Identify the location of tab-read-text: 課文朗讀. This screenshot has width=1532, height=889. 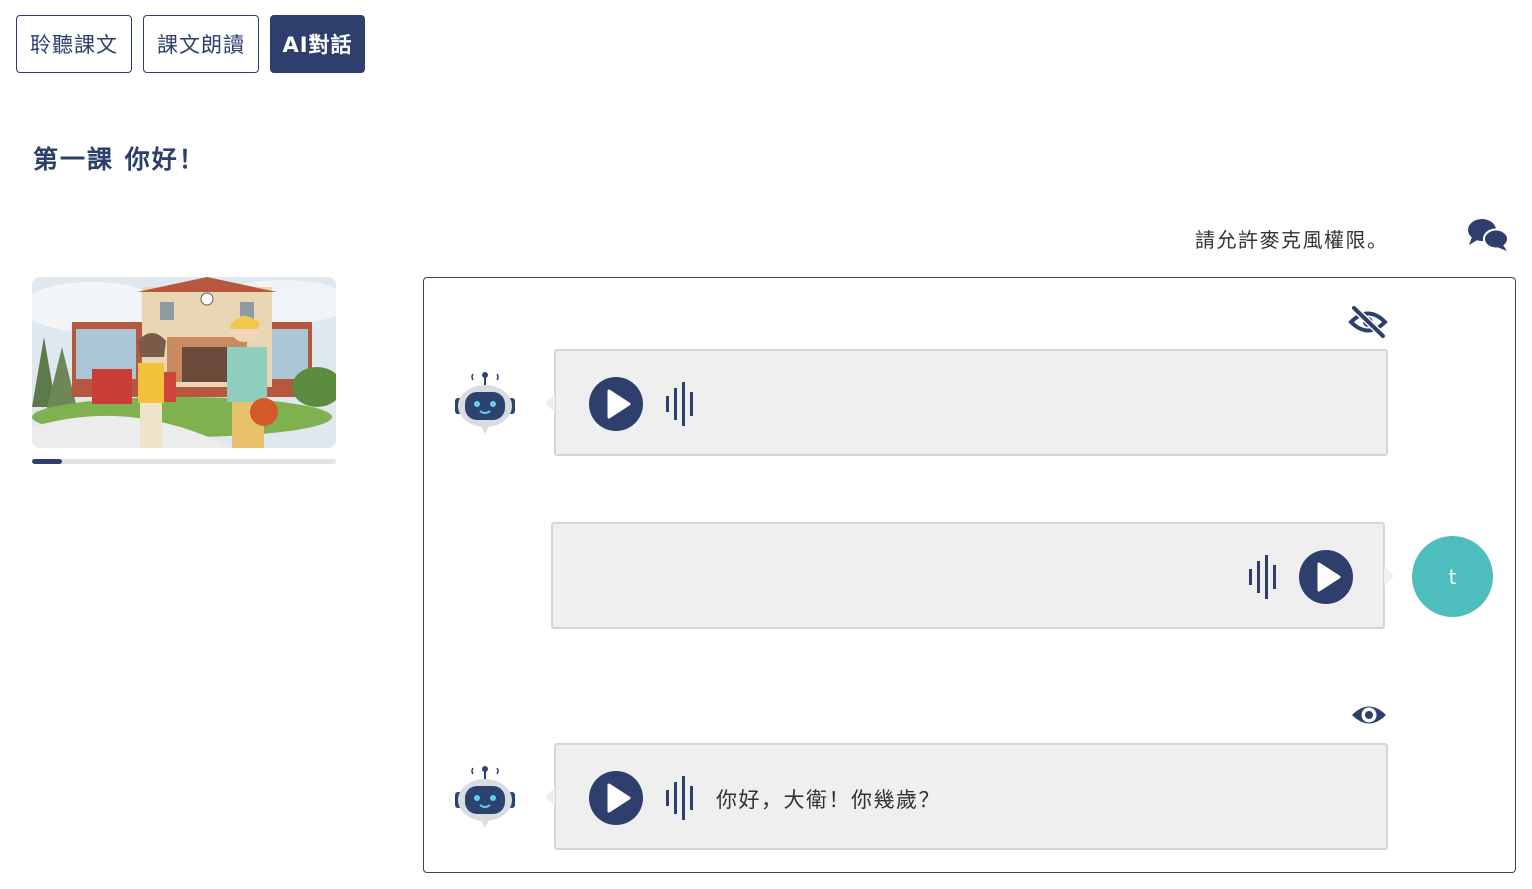
(201, 44).